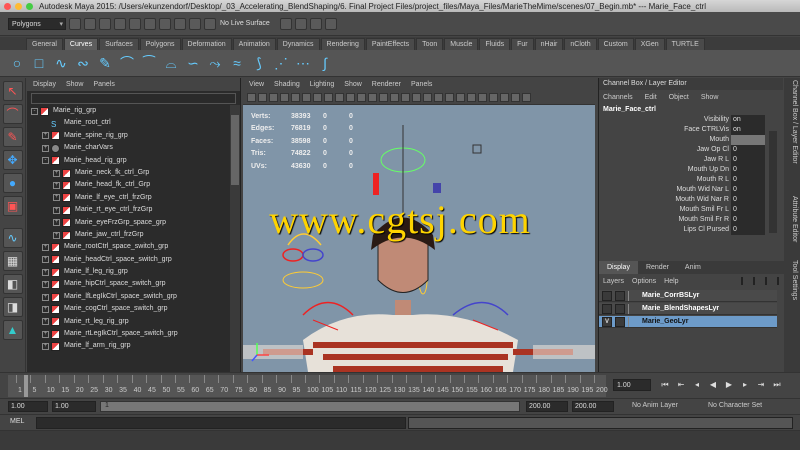 The height and width of the screenshot is (450, 800). Describe the element at coordinates (34, 111) in the screenshot. I see `expand-toggle-icon: -` at that location.